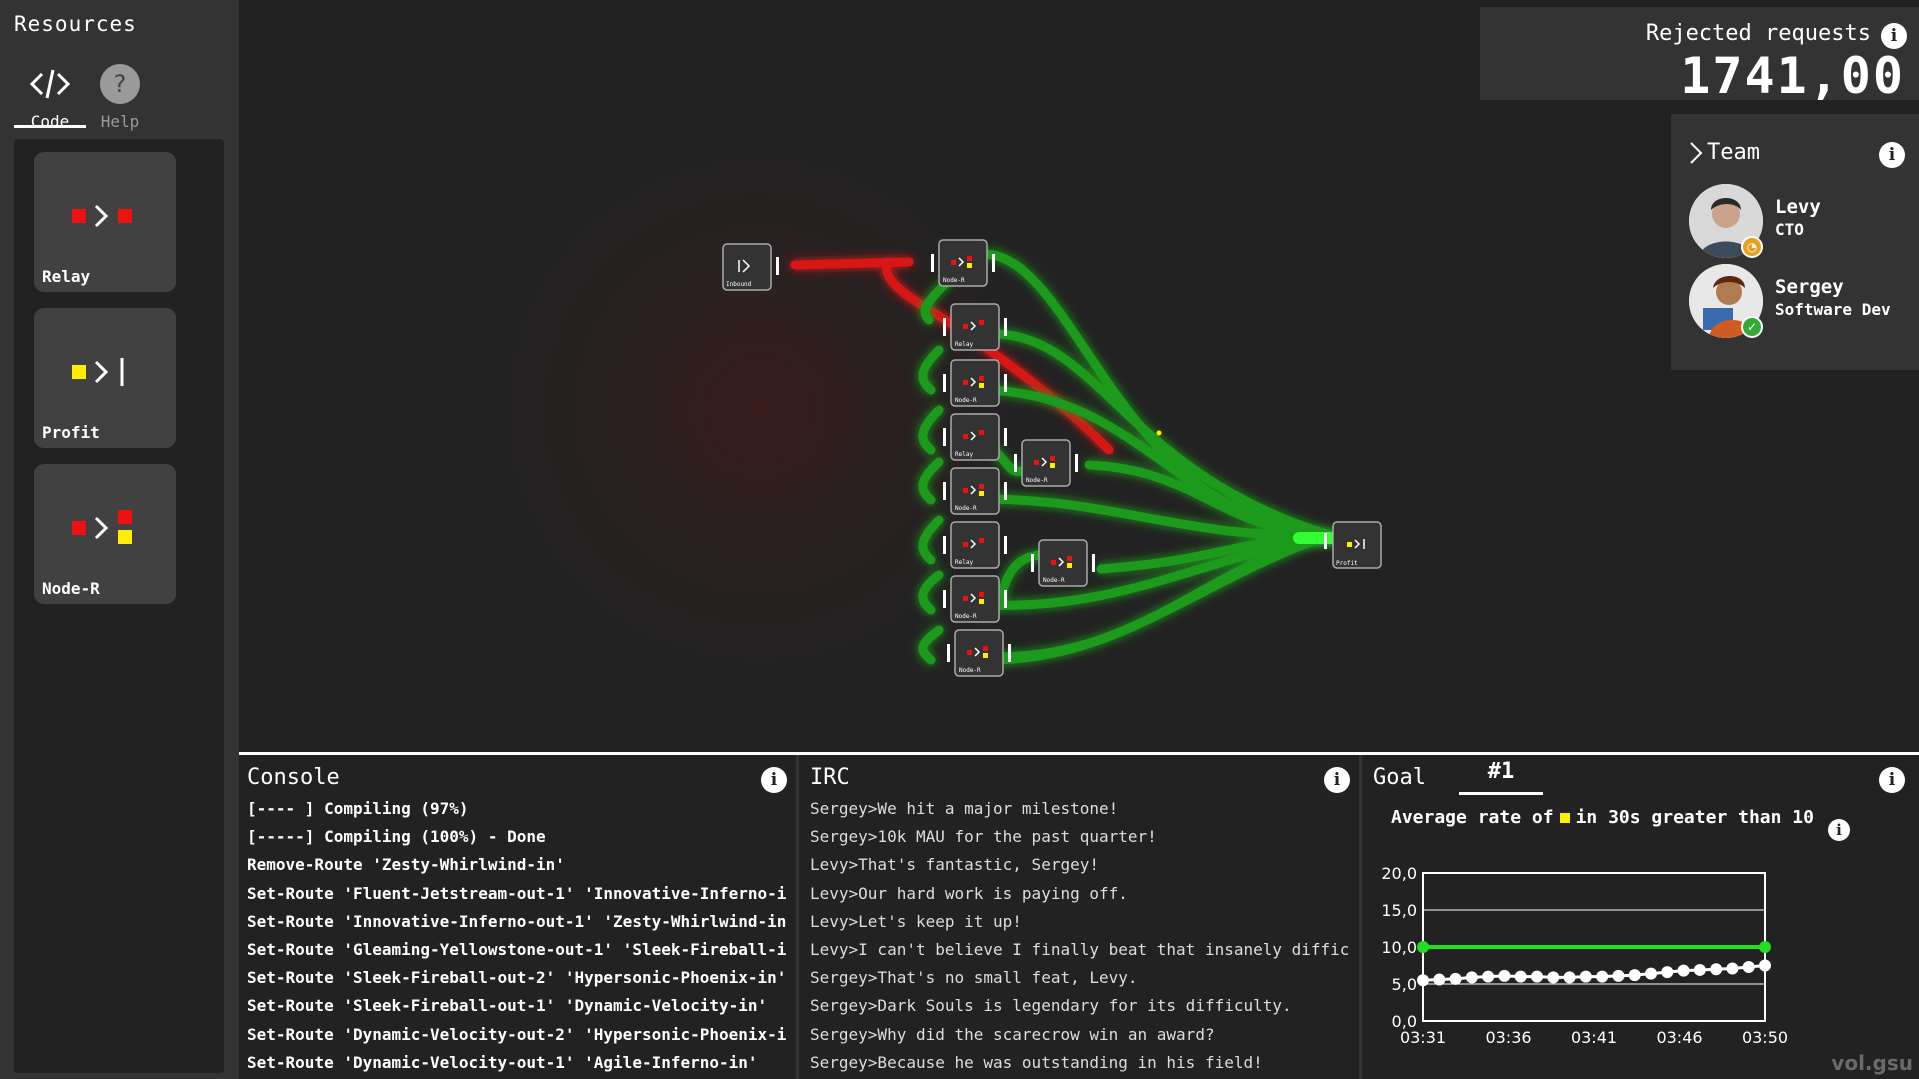 This screenshot has width=1919, height=1079. What do you see at coordinates (1758, 33) in the screenshot?
I see `rejected-requests-label: Rejected requests` at bounding box center [1758, 33].